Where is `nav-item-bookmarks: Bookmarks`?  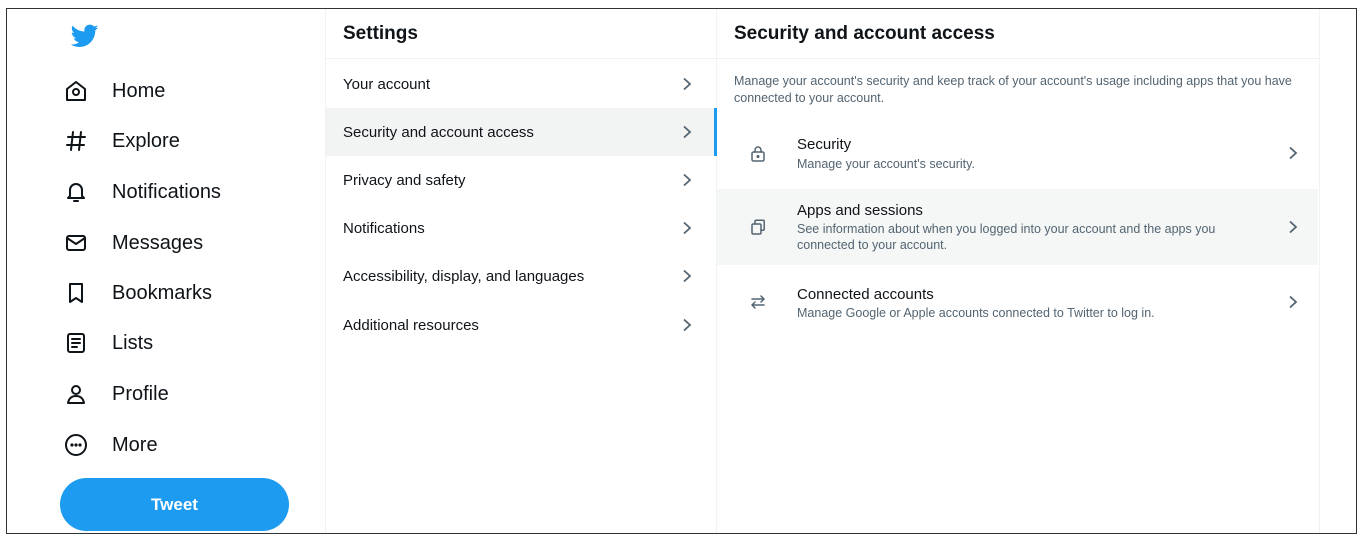 nav-item-bookmarks: Bookmarks is located at coordinates (137, 293).